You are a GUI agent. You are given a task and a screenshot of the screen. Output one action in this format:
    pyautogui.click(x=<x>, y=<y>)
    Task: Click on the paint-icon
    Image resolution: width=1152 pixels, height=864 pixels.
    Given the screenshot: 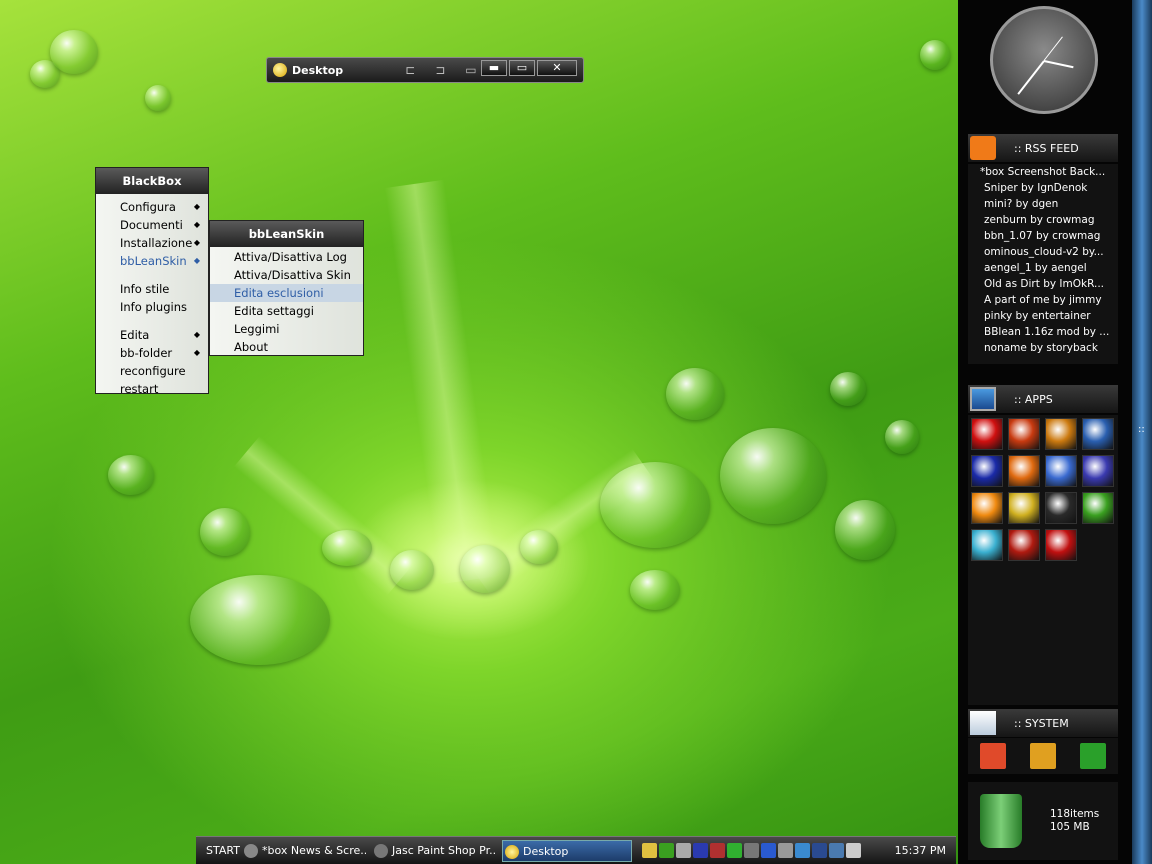 What is the action you would take?
    pyautogui.click(x=1061, y=471)
    